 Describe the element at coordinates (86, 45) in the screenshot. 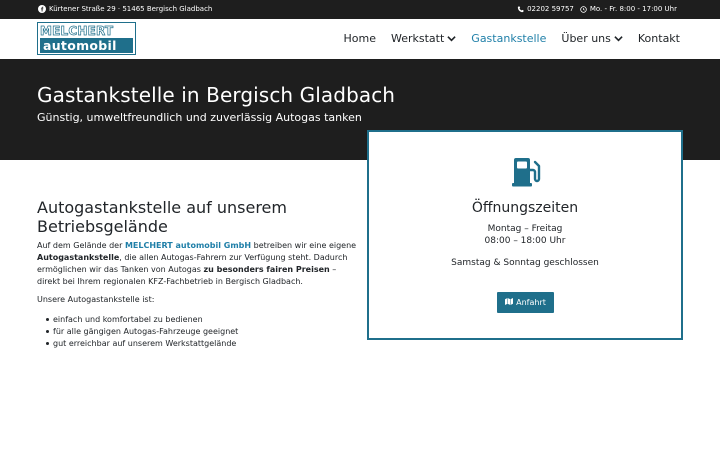

I see `logo-line2: automobil` at that location.